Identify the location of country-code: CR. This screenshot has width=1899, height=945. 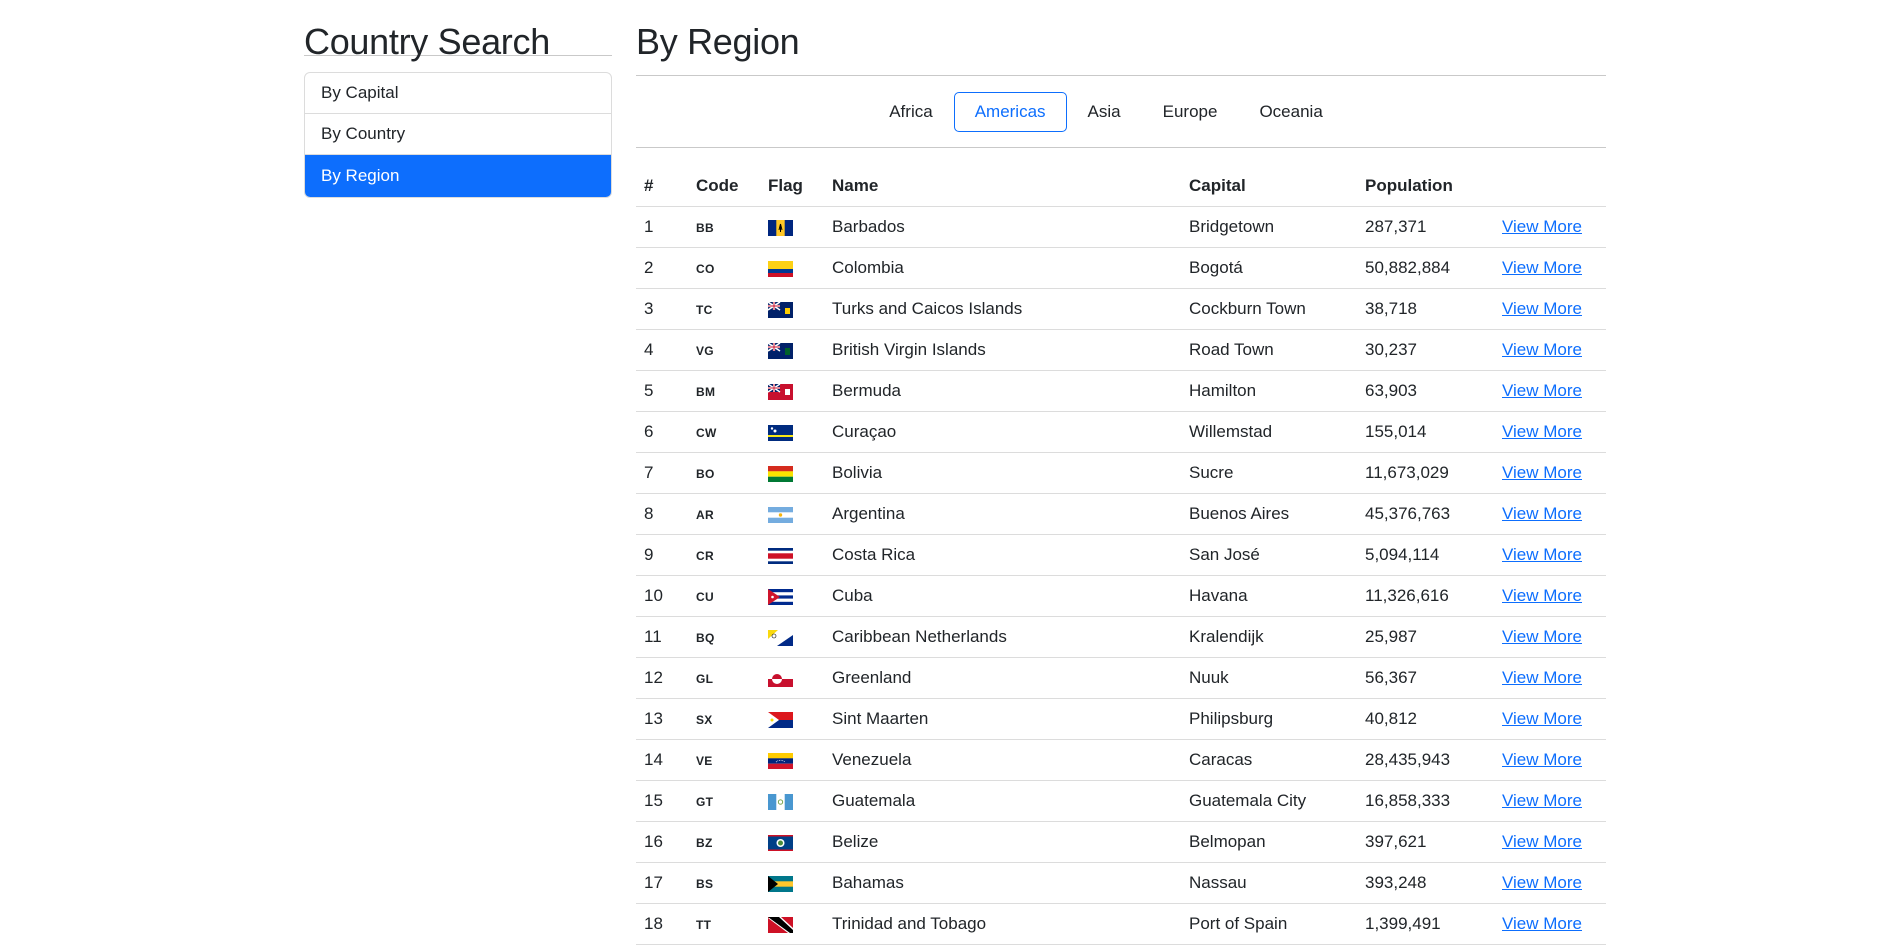
(724, 555).